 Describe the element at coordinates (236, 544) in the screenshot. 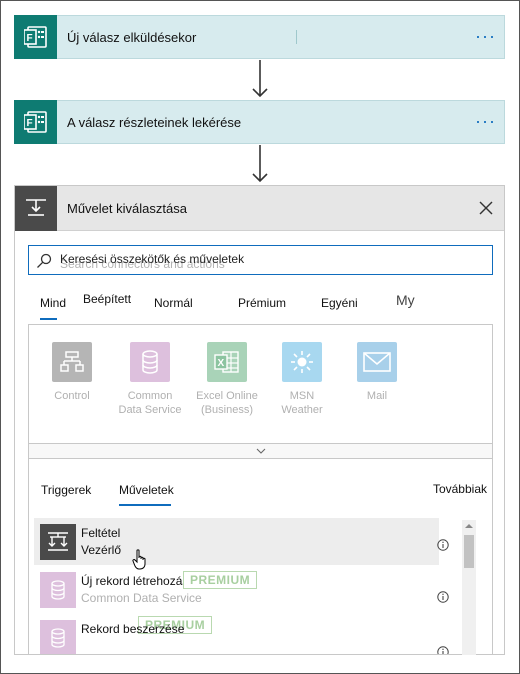

I see `list-item-condition: Feltétel Vezérlő` at that location.